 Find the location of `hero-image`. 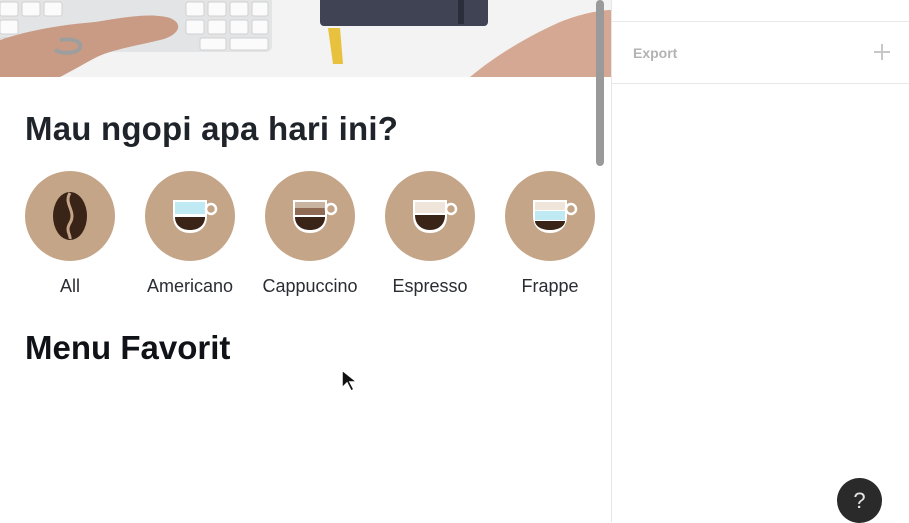

hero-image is located at coordinates (305, 38).